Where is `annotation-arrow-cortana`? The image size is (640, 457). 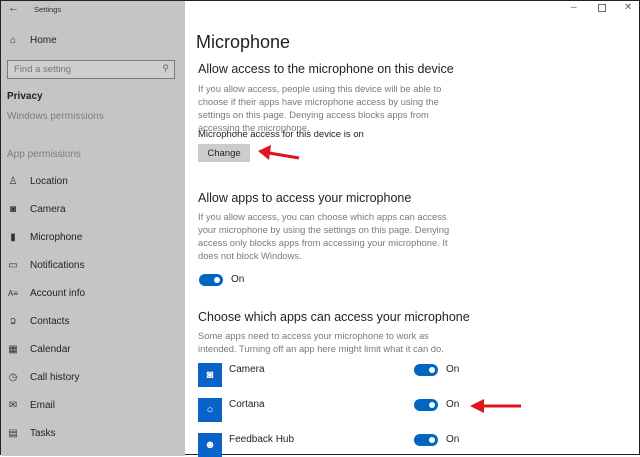 annotation-arrow-cortana is located at coordinates (495, 406).